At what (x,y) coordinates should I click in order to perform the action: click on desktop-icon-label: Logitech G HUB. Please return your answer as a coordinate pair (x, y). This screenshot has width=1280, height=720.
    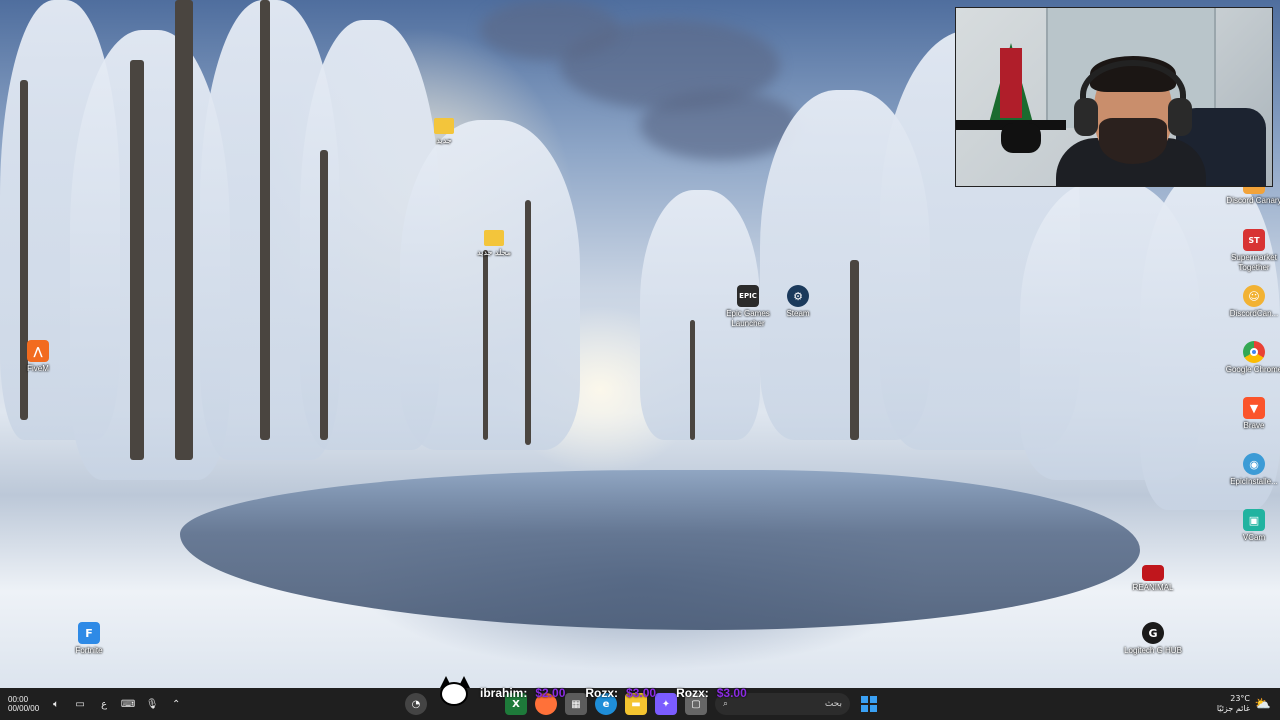
    Looking at the image, I should click on (1153, 650).